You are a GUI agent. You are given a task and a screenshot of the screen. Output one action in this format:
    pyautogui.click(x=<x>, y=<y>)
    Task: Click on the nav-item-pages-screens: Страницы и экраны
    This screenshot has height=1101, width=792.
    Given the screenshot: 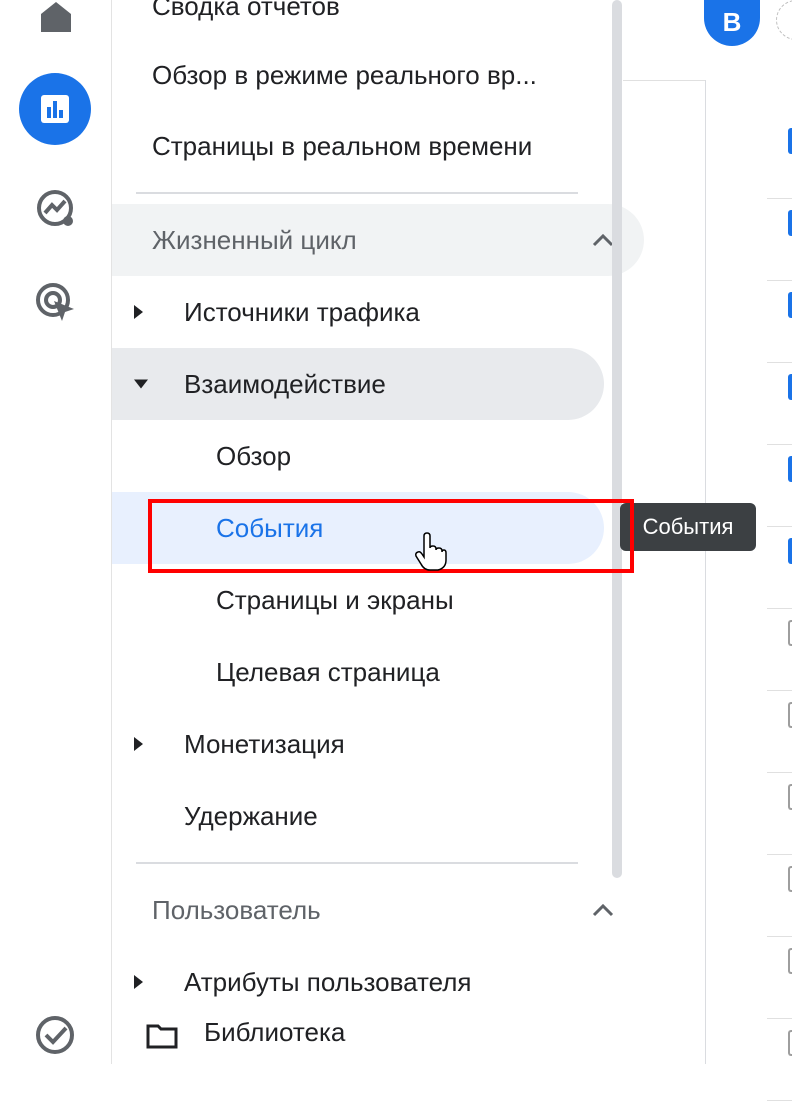 What is the action you would take?
    pyautogui.click(x=358, y=600)
    